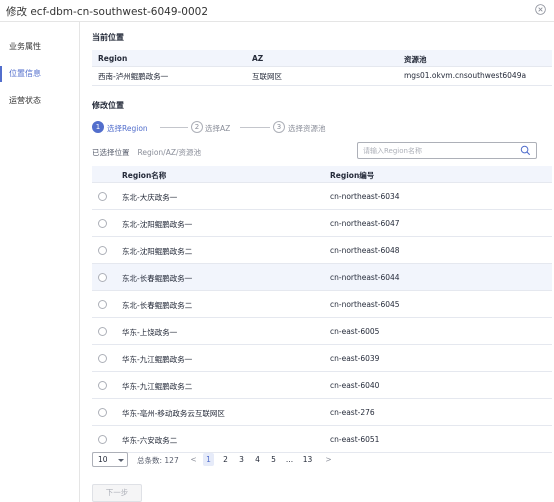  What do you see at coordinates (193, 459) in the screenshot?
I see `prev-page-button: <` at bounding box center [193, 459].